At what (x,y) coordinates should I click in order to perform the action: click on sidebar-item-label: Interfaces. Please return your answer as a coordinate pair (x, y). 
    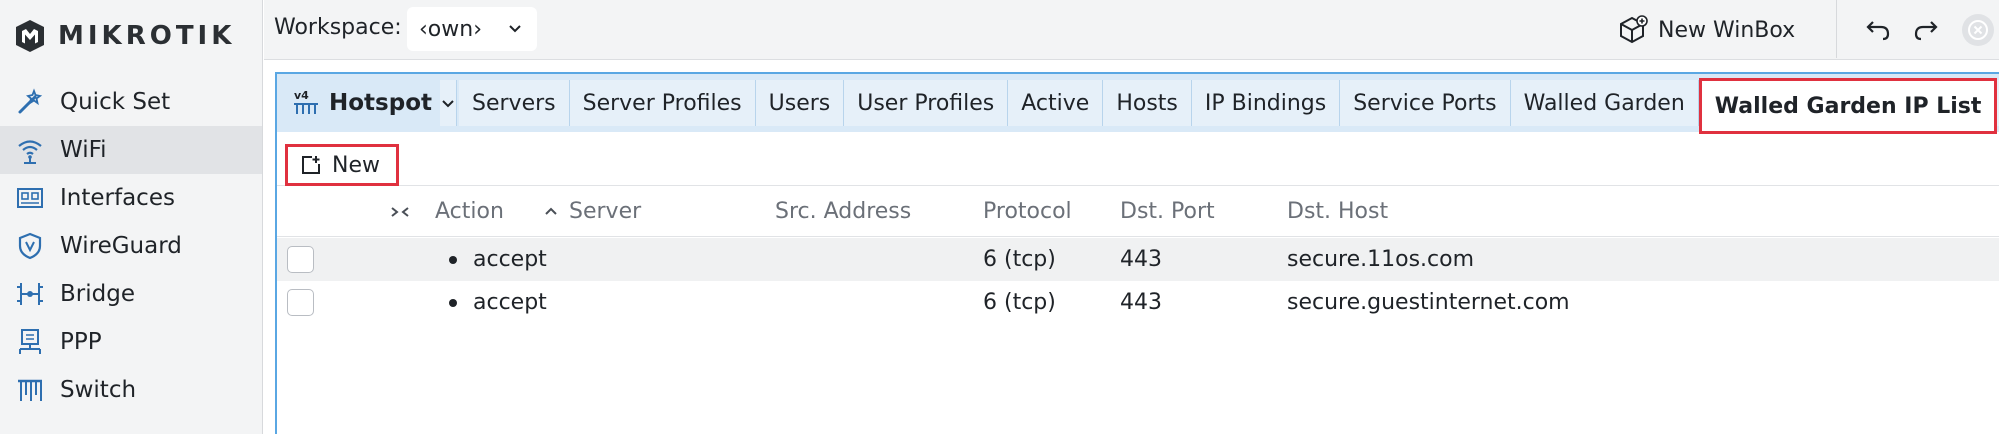
    Looking at the image, I should click on (117, 198).